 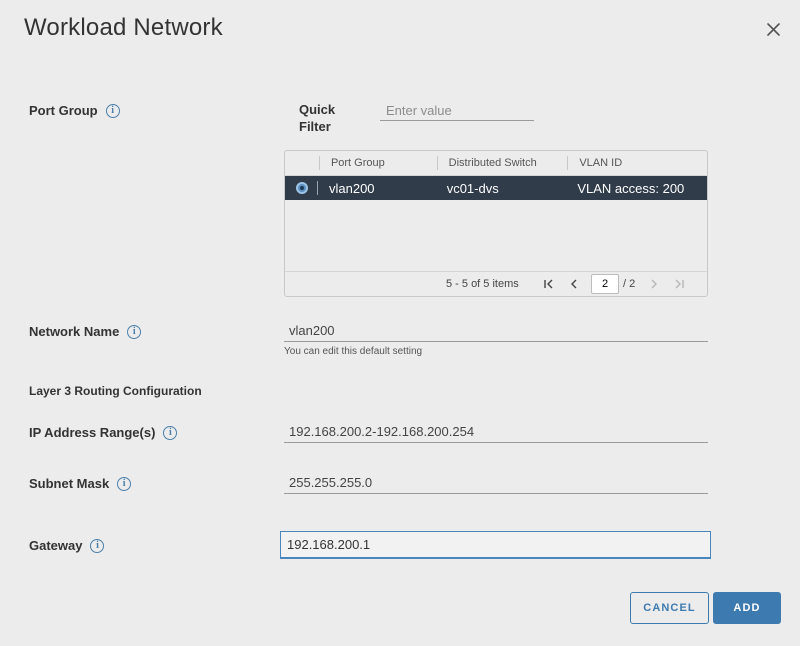 I want to click on port-group-label-row: Port Group i, so click(x=74, y=110).